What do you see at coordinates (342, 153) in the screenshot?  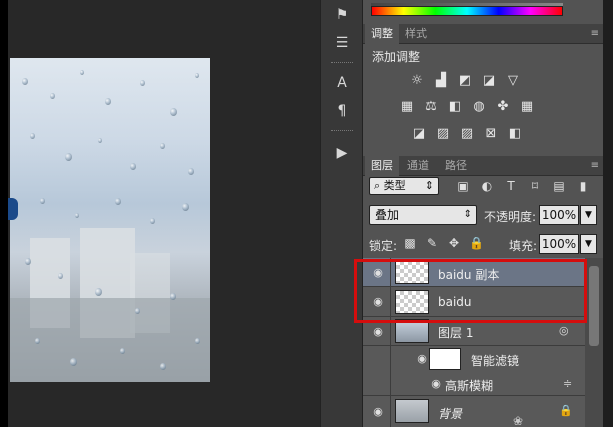 I see `play-icon: ▶` at bounding box center [342, 153].